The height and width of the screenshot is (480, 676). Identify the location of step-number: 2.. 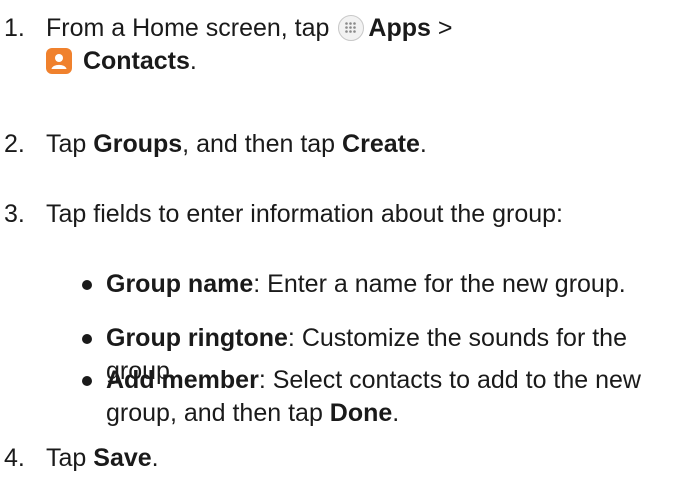
(14, 144).